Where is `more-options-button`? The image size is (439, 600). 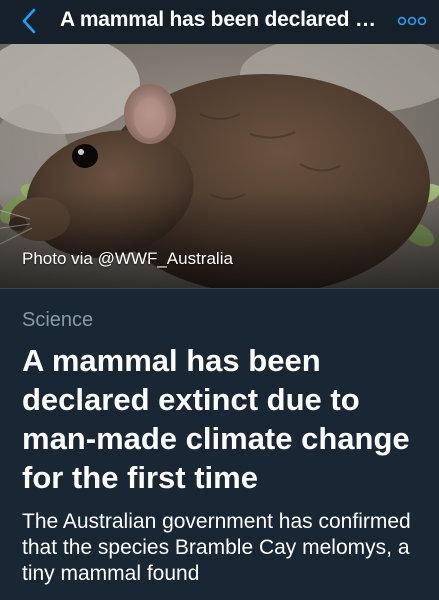
more-options-button is located at coordinates (412, 21).